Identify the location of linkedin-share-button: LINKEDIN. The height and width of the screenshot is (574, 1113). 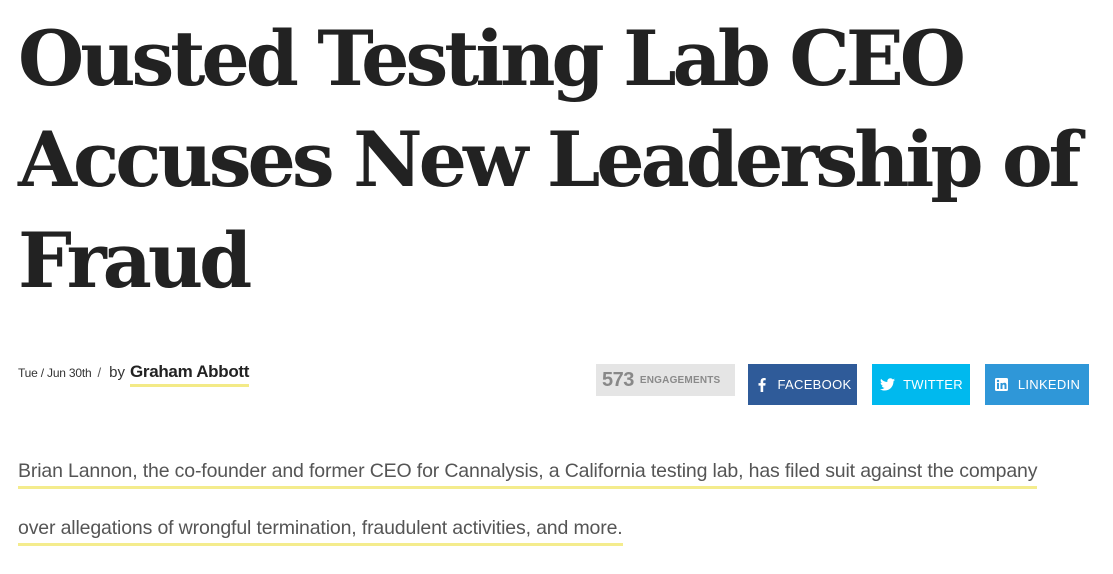
(1037, 384).